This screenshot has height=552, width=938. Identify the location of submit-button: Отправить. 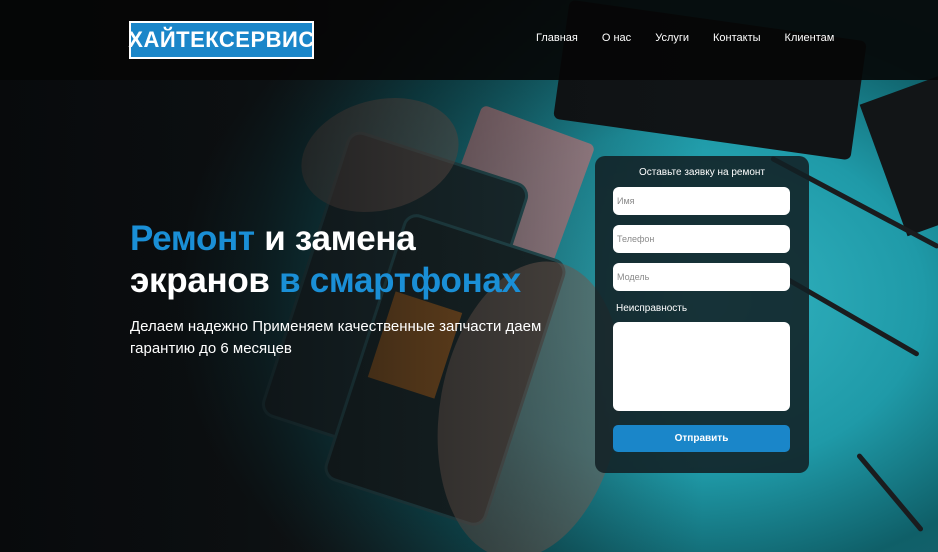
(701, 438).